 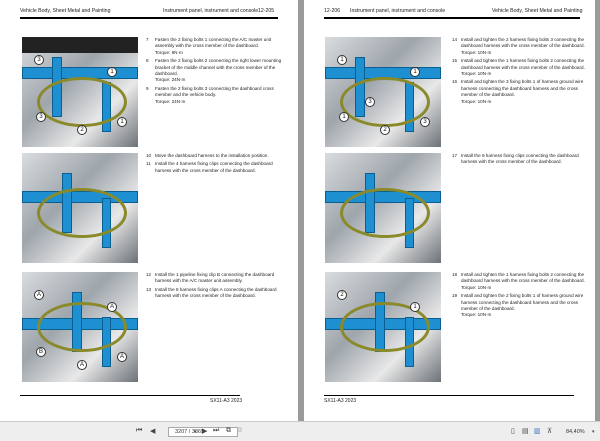 I want to click on step-number: 19, so click(x=455, y=296).